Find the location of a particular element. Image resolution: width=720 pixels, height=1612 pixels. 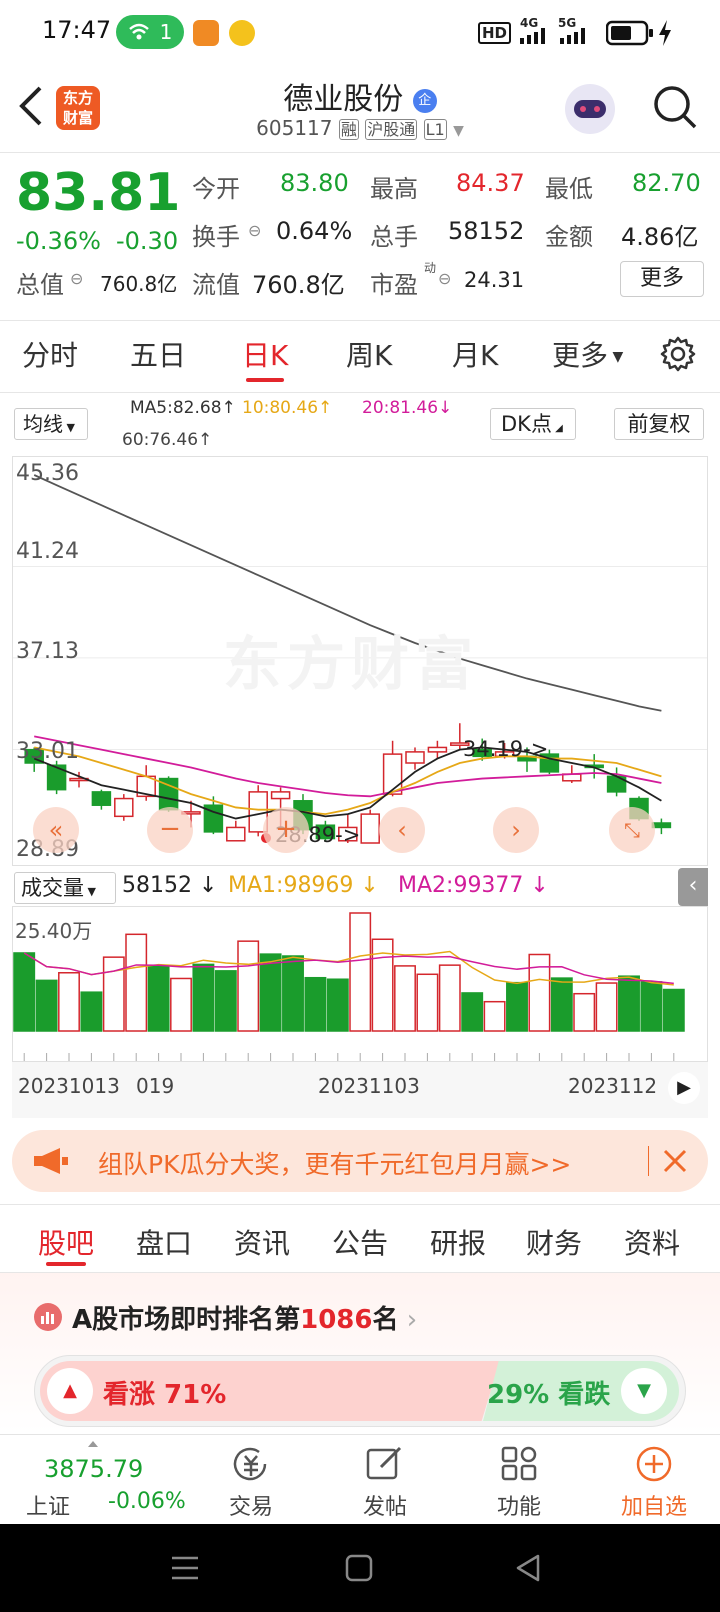

pe-superscript: 动 is located at coordinates (430, 268).